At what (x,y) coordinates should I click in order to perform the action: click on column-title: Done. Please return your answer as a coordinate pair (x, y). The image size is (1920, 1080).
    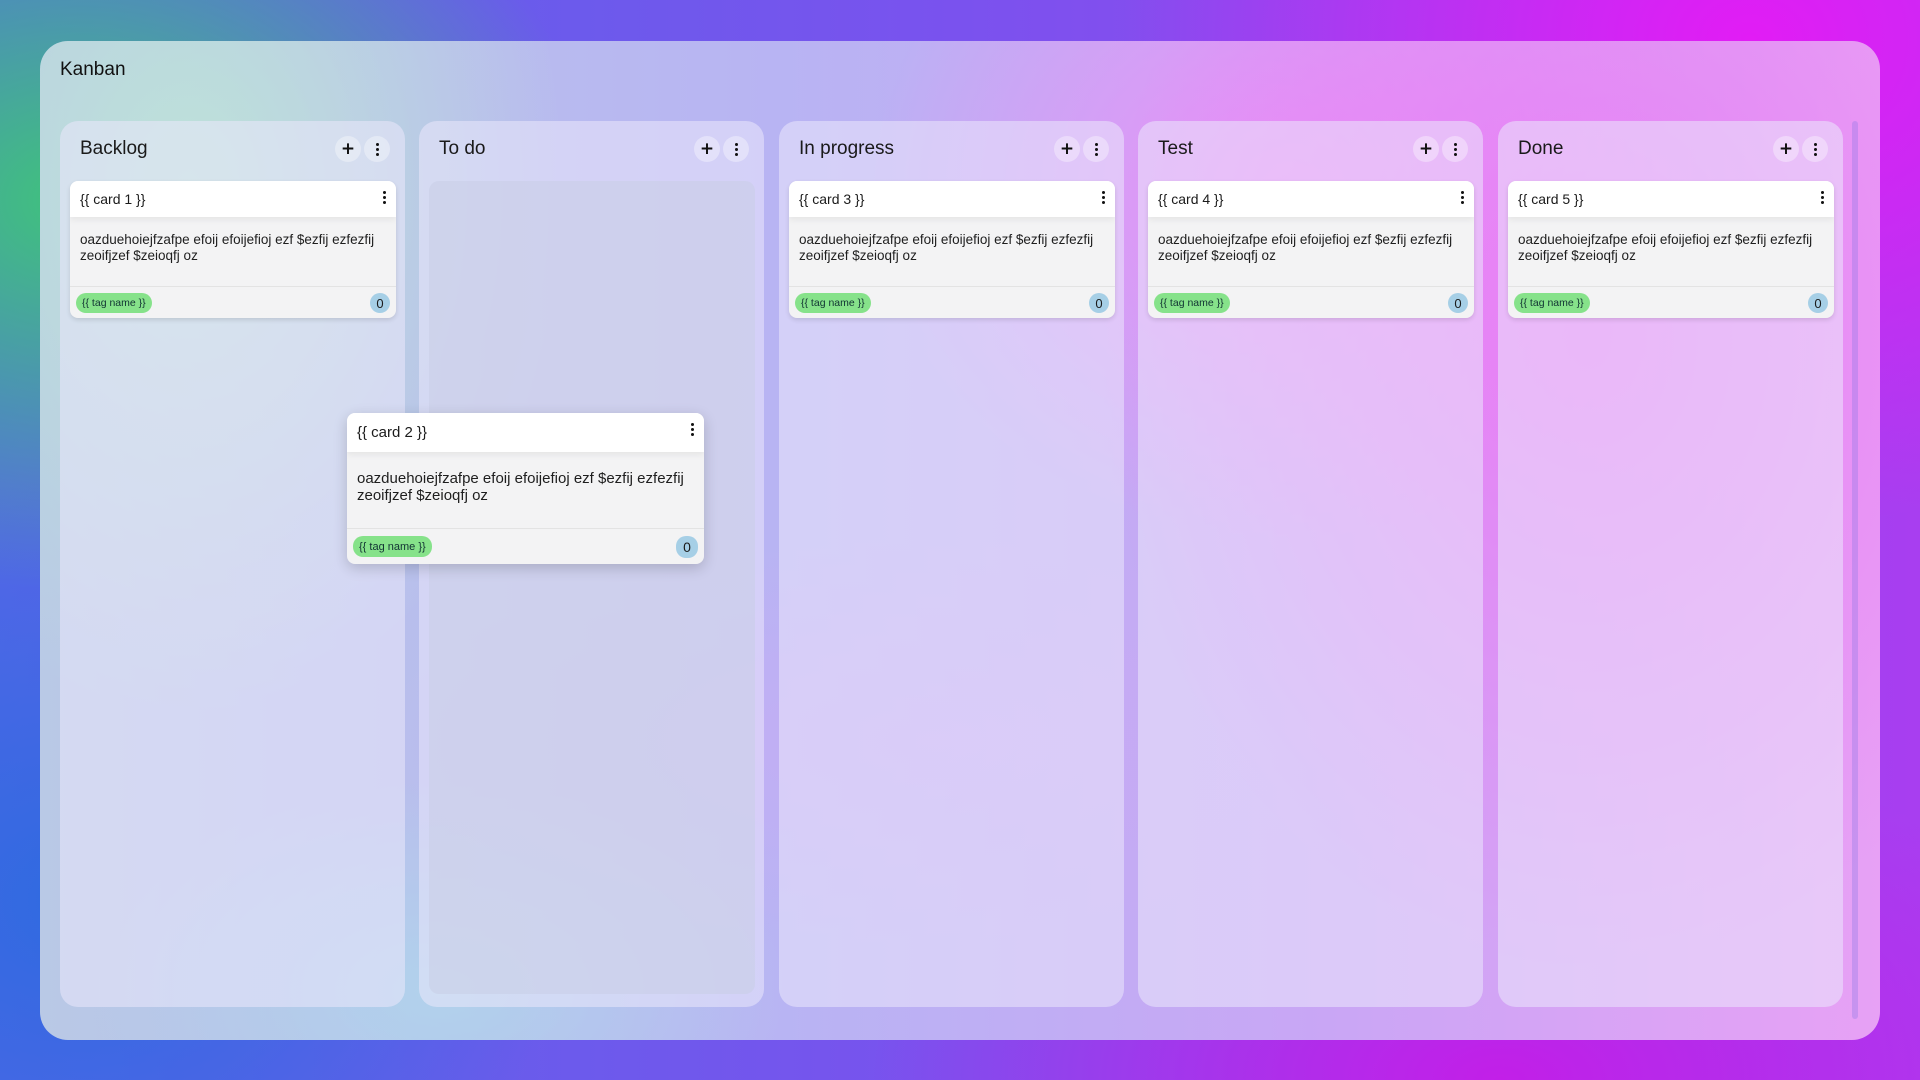
    Looking at the image, I should click on (1541, 148).